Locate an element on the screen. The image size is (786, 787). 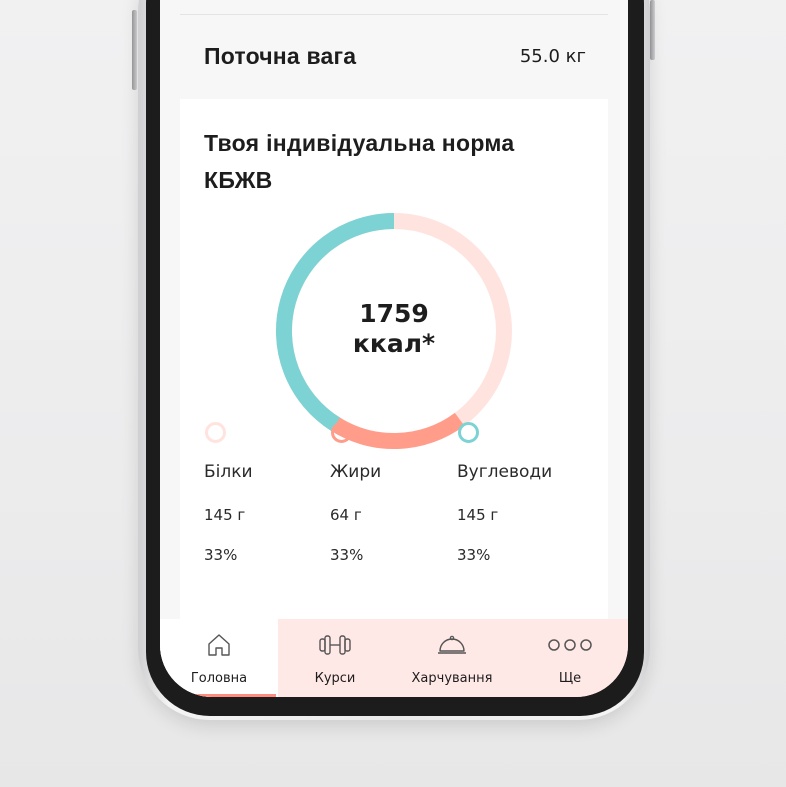
fat-legend-icon is located at coordinates (341, 432).